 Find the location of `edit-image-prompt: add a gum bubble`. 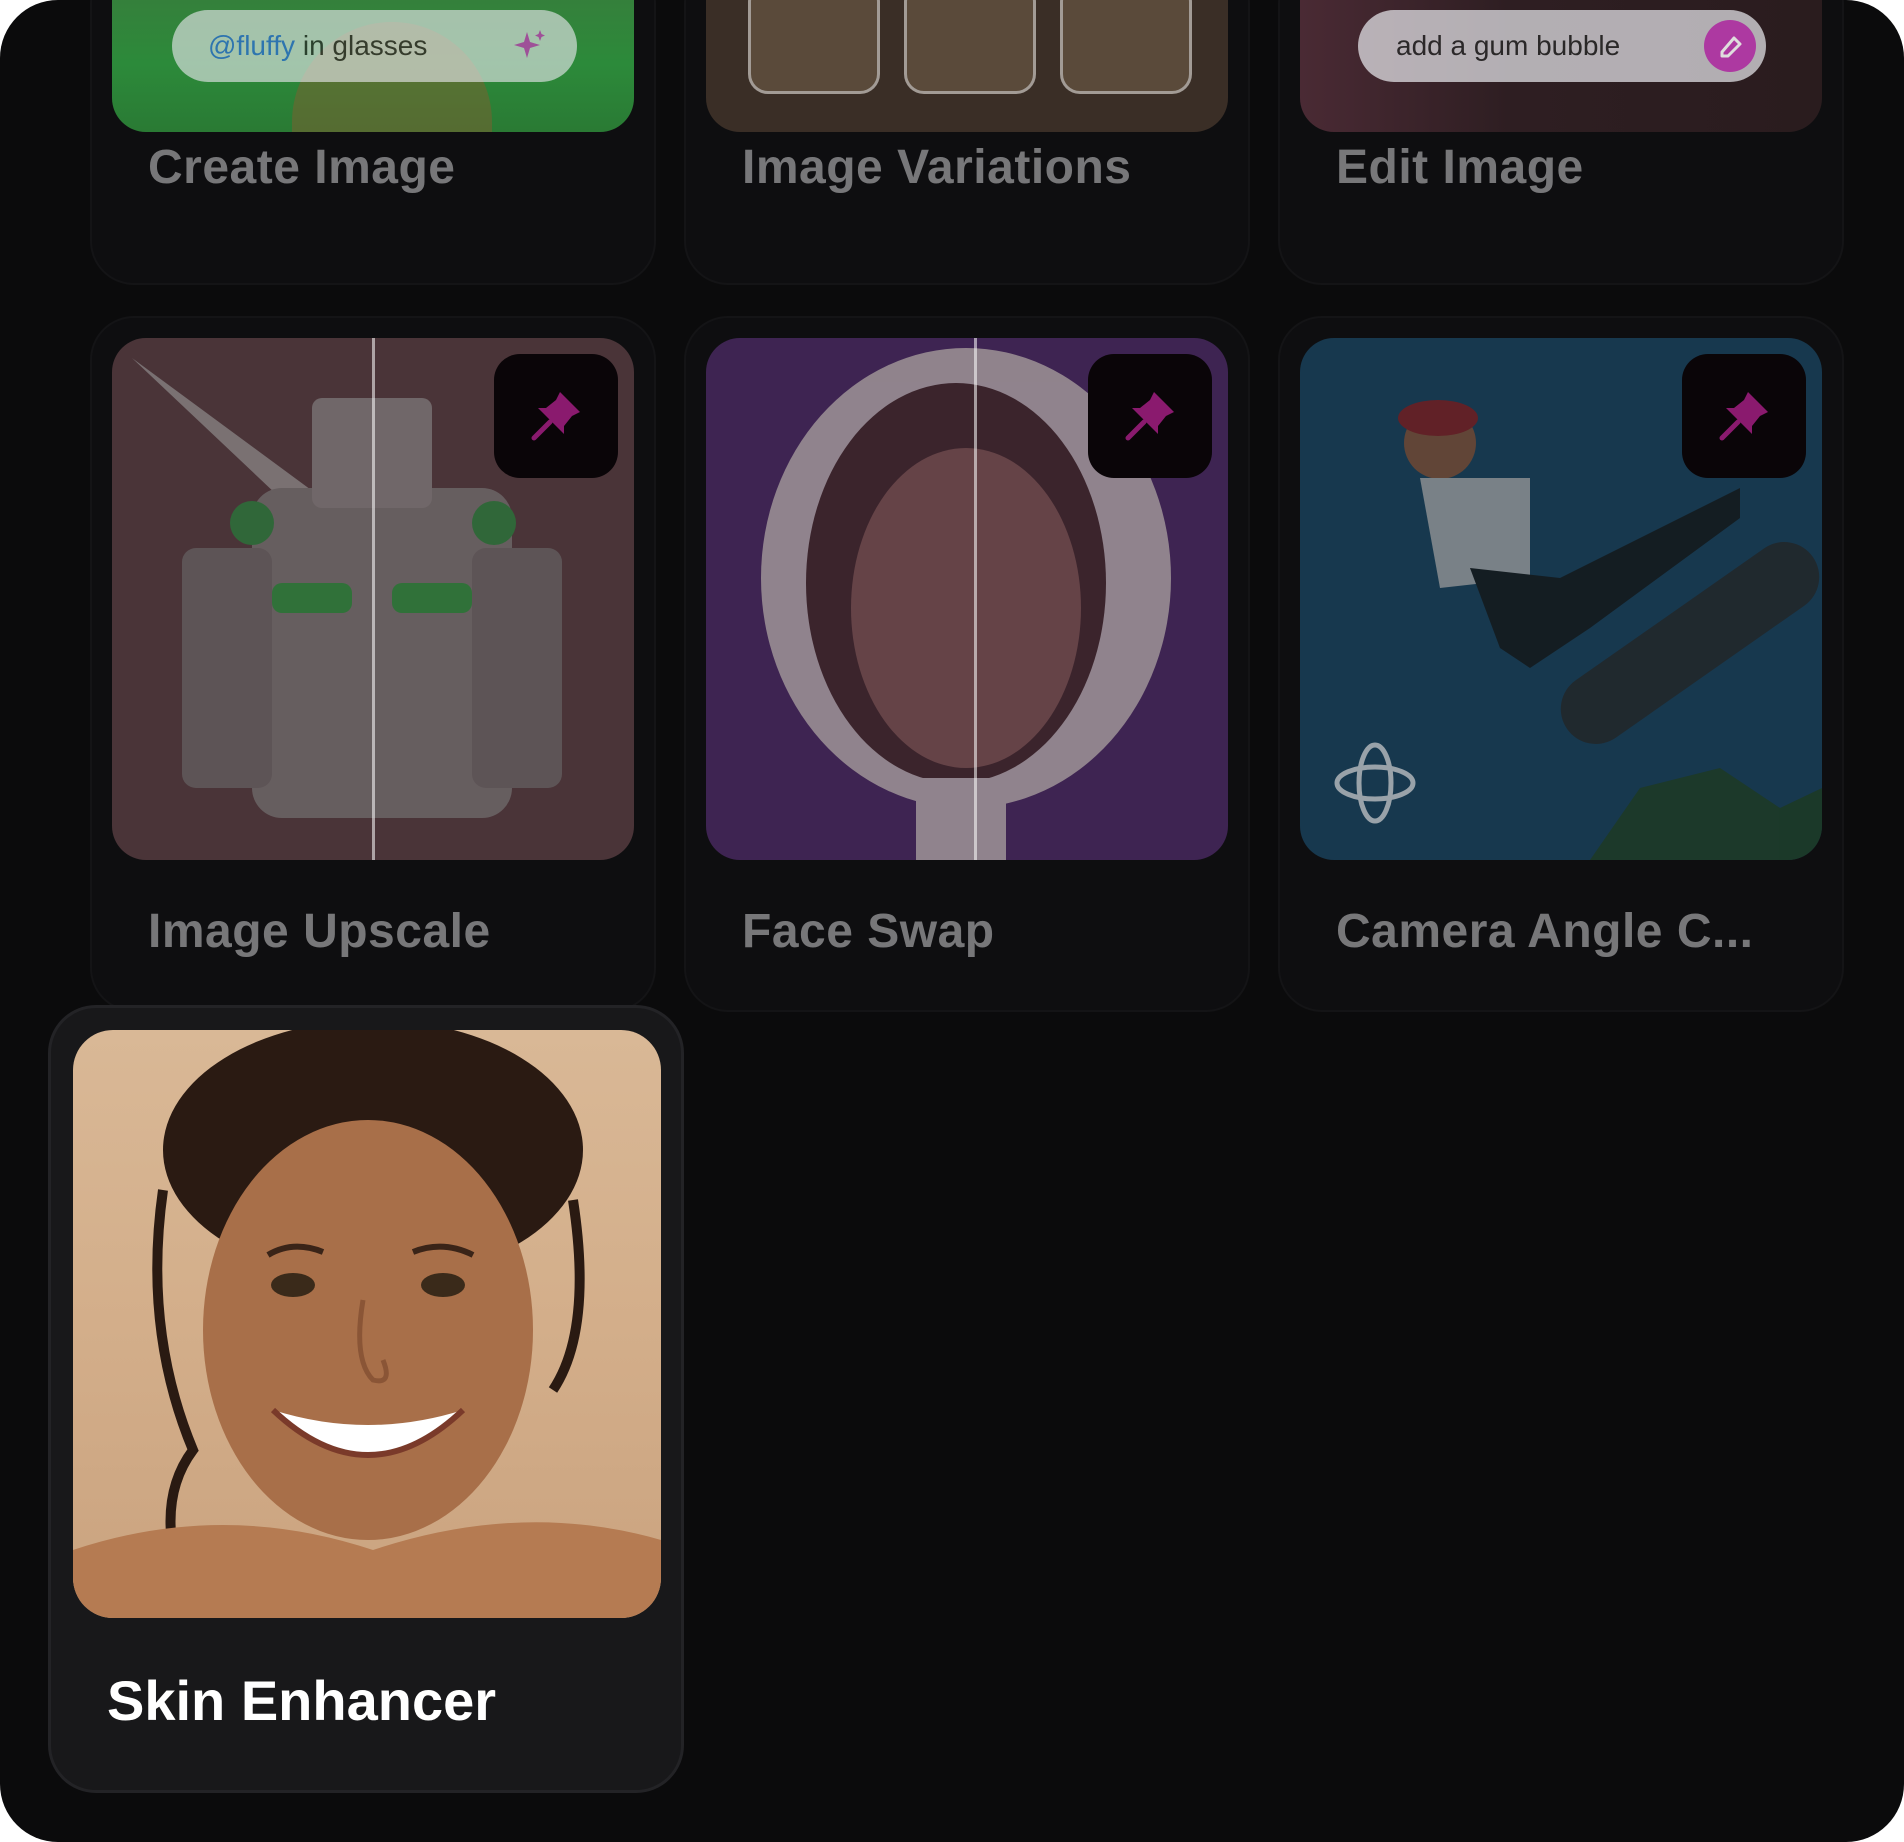

edit-image-prompt: add a gum bubble is located at coordinates (1562, 46).